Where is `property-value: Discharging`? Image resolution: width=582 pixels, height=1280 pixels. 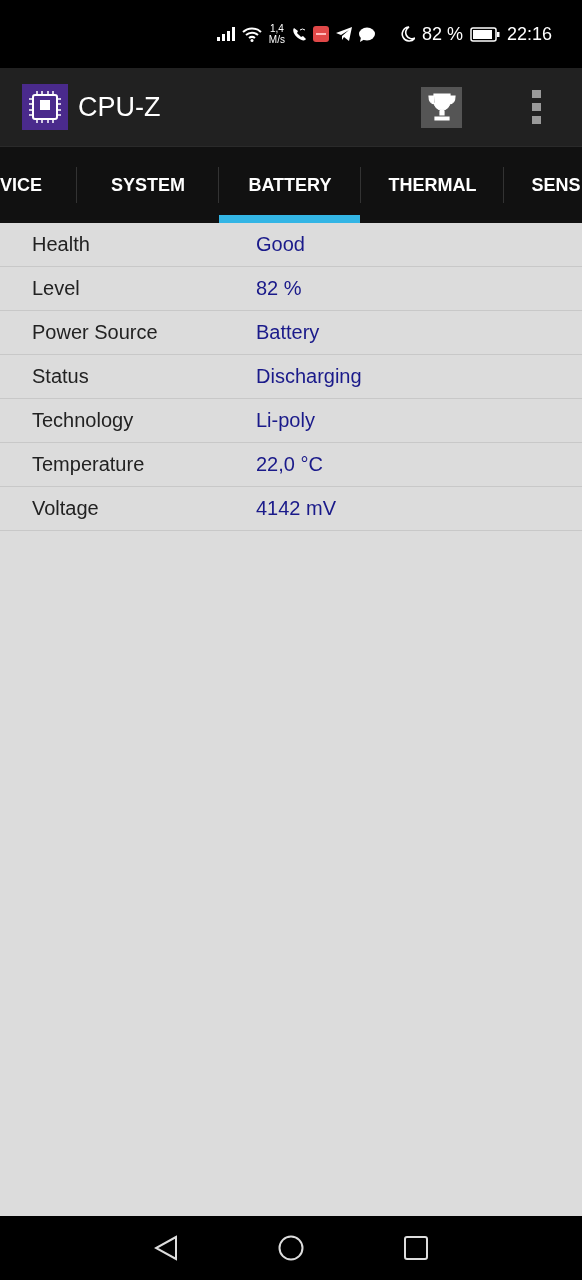
property-value: Discharging is located at coordinates (309, 376).